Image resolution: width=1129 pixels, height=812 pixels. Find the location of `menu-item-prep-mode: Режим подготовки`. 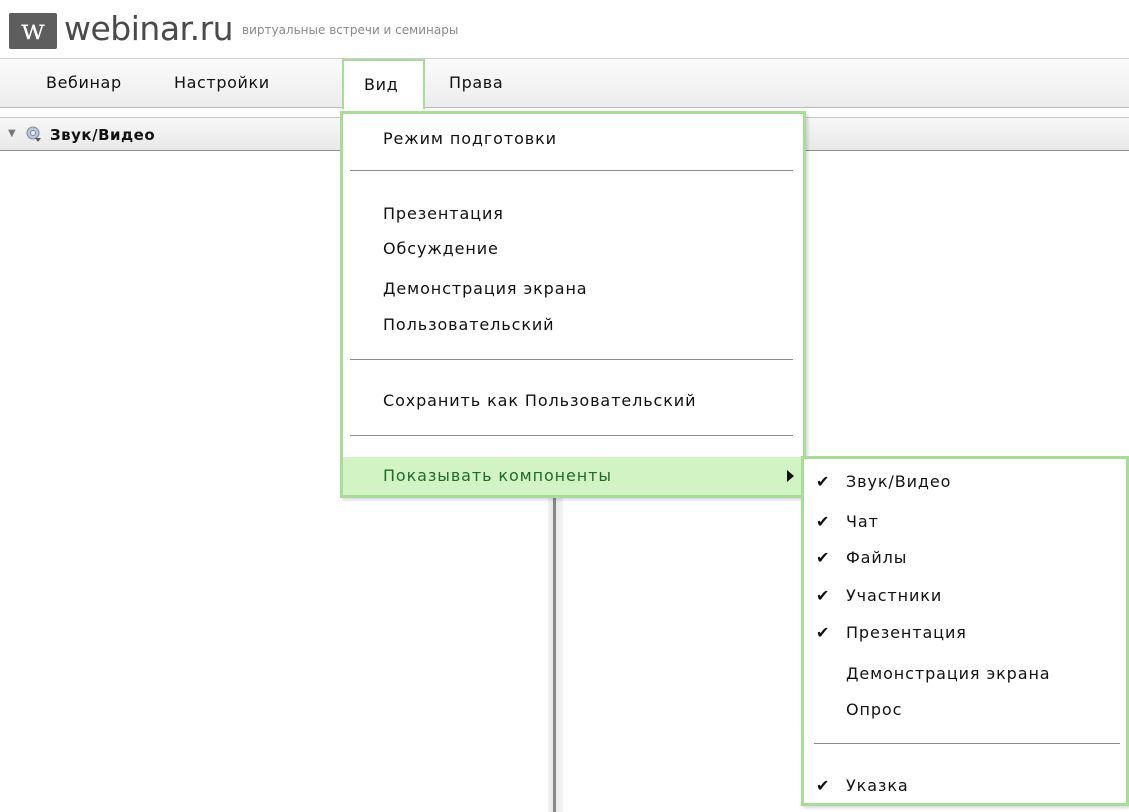

menu-item-prep-mode: Режим подготовки is located at coordinates (470, 139).